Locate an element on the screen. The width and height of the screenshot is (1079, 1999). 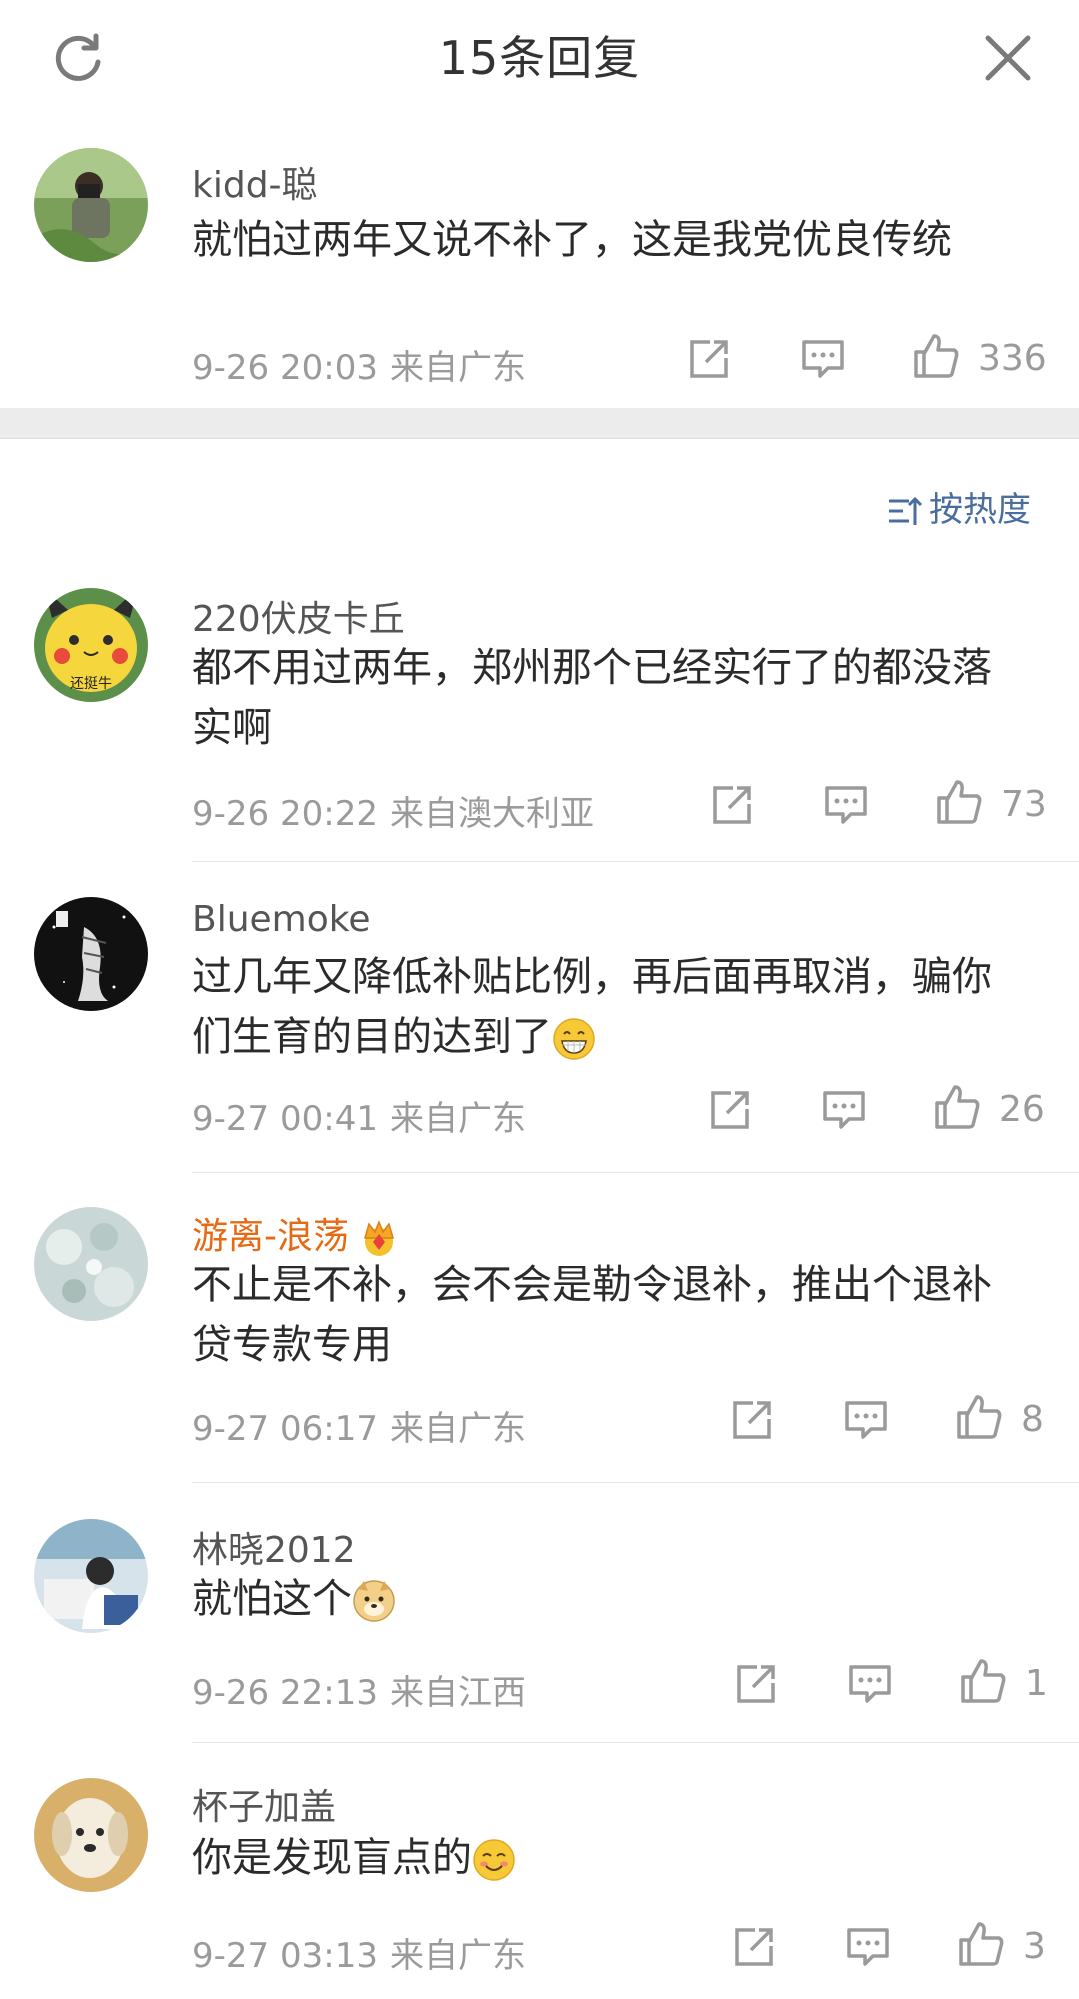
location: 来自江西 is located at coordinates (457, 1693).